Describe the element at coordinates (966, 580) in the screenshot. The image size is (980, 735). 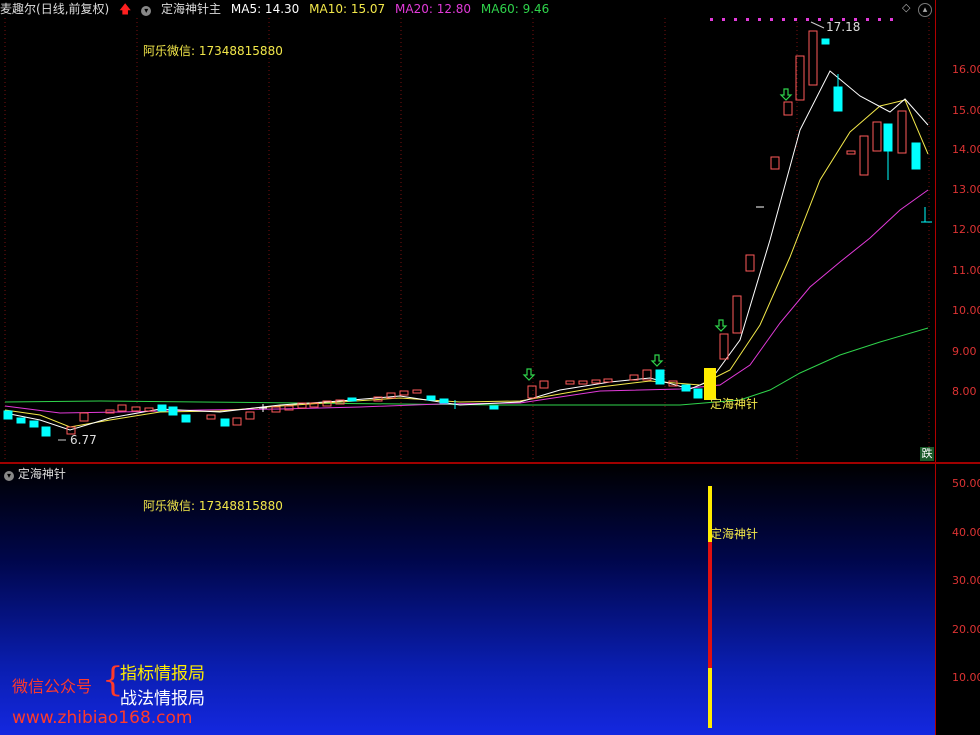
I see `sub-y-label-30: 30.00` at that location.